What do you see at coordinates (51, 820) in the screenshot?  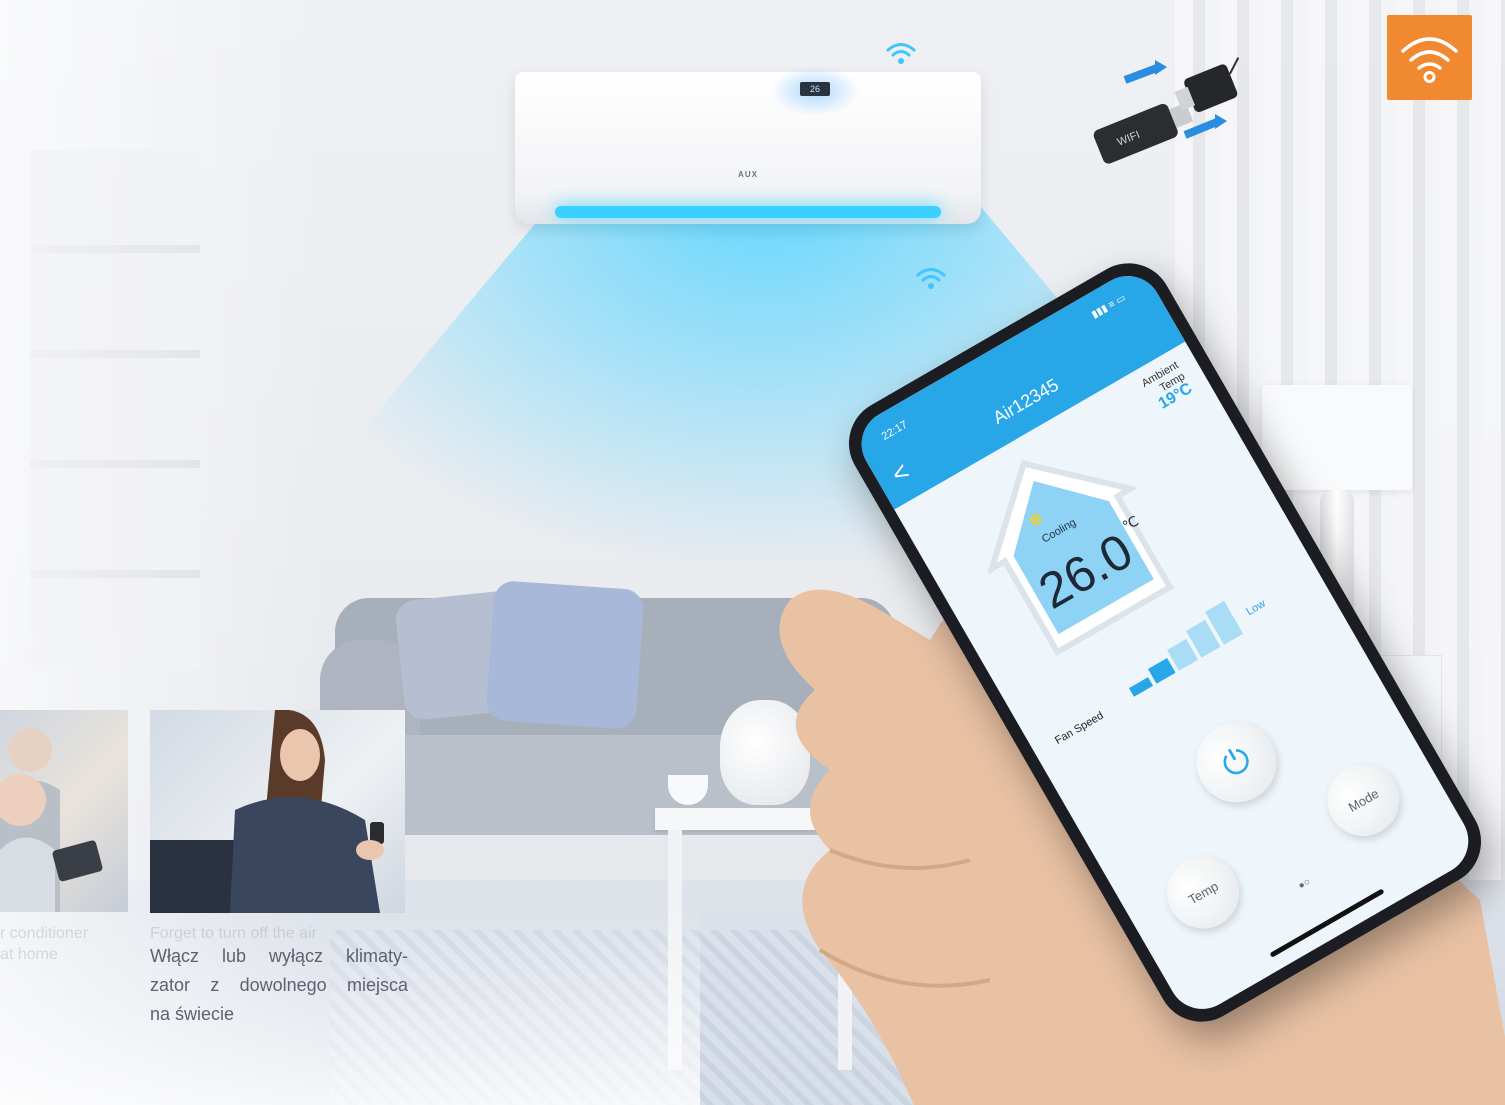 I see `elderly-couple-photo` at bounding box center [51, 820].